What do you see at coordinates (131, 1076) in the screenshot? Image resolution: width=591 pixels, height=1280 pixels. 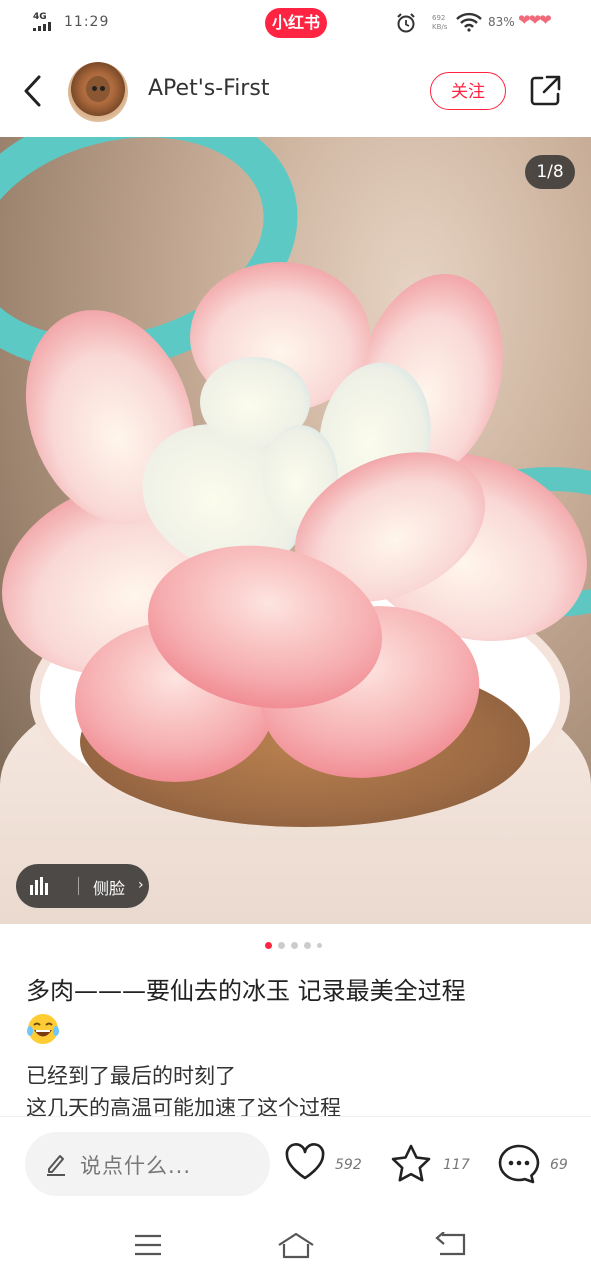 I see `post-body-line: 已经到了最后的时刻了` at bounding box center [131, 1076].